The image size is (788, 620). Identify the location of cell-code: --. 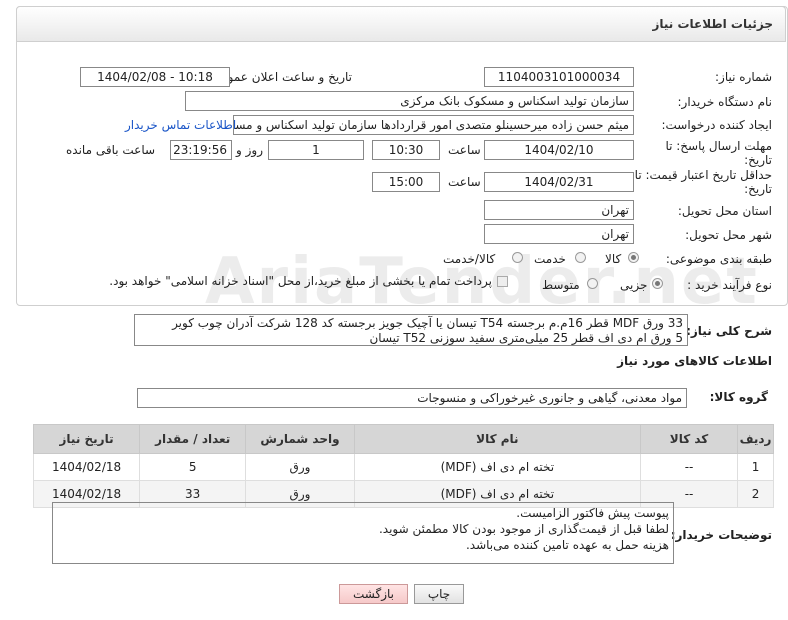
(689, 467).